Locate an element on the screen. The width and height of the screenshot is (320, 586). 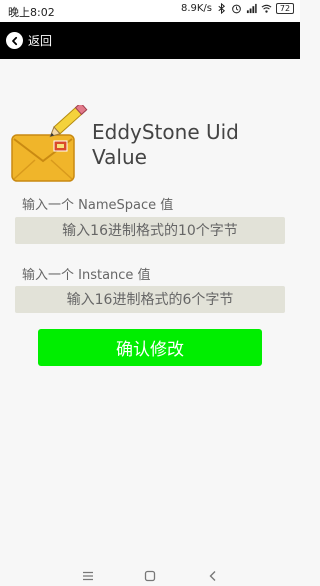
confirm-button: 确认修改 is located at coordinates (150, 347).